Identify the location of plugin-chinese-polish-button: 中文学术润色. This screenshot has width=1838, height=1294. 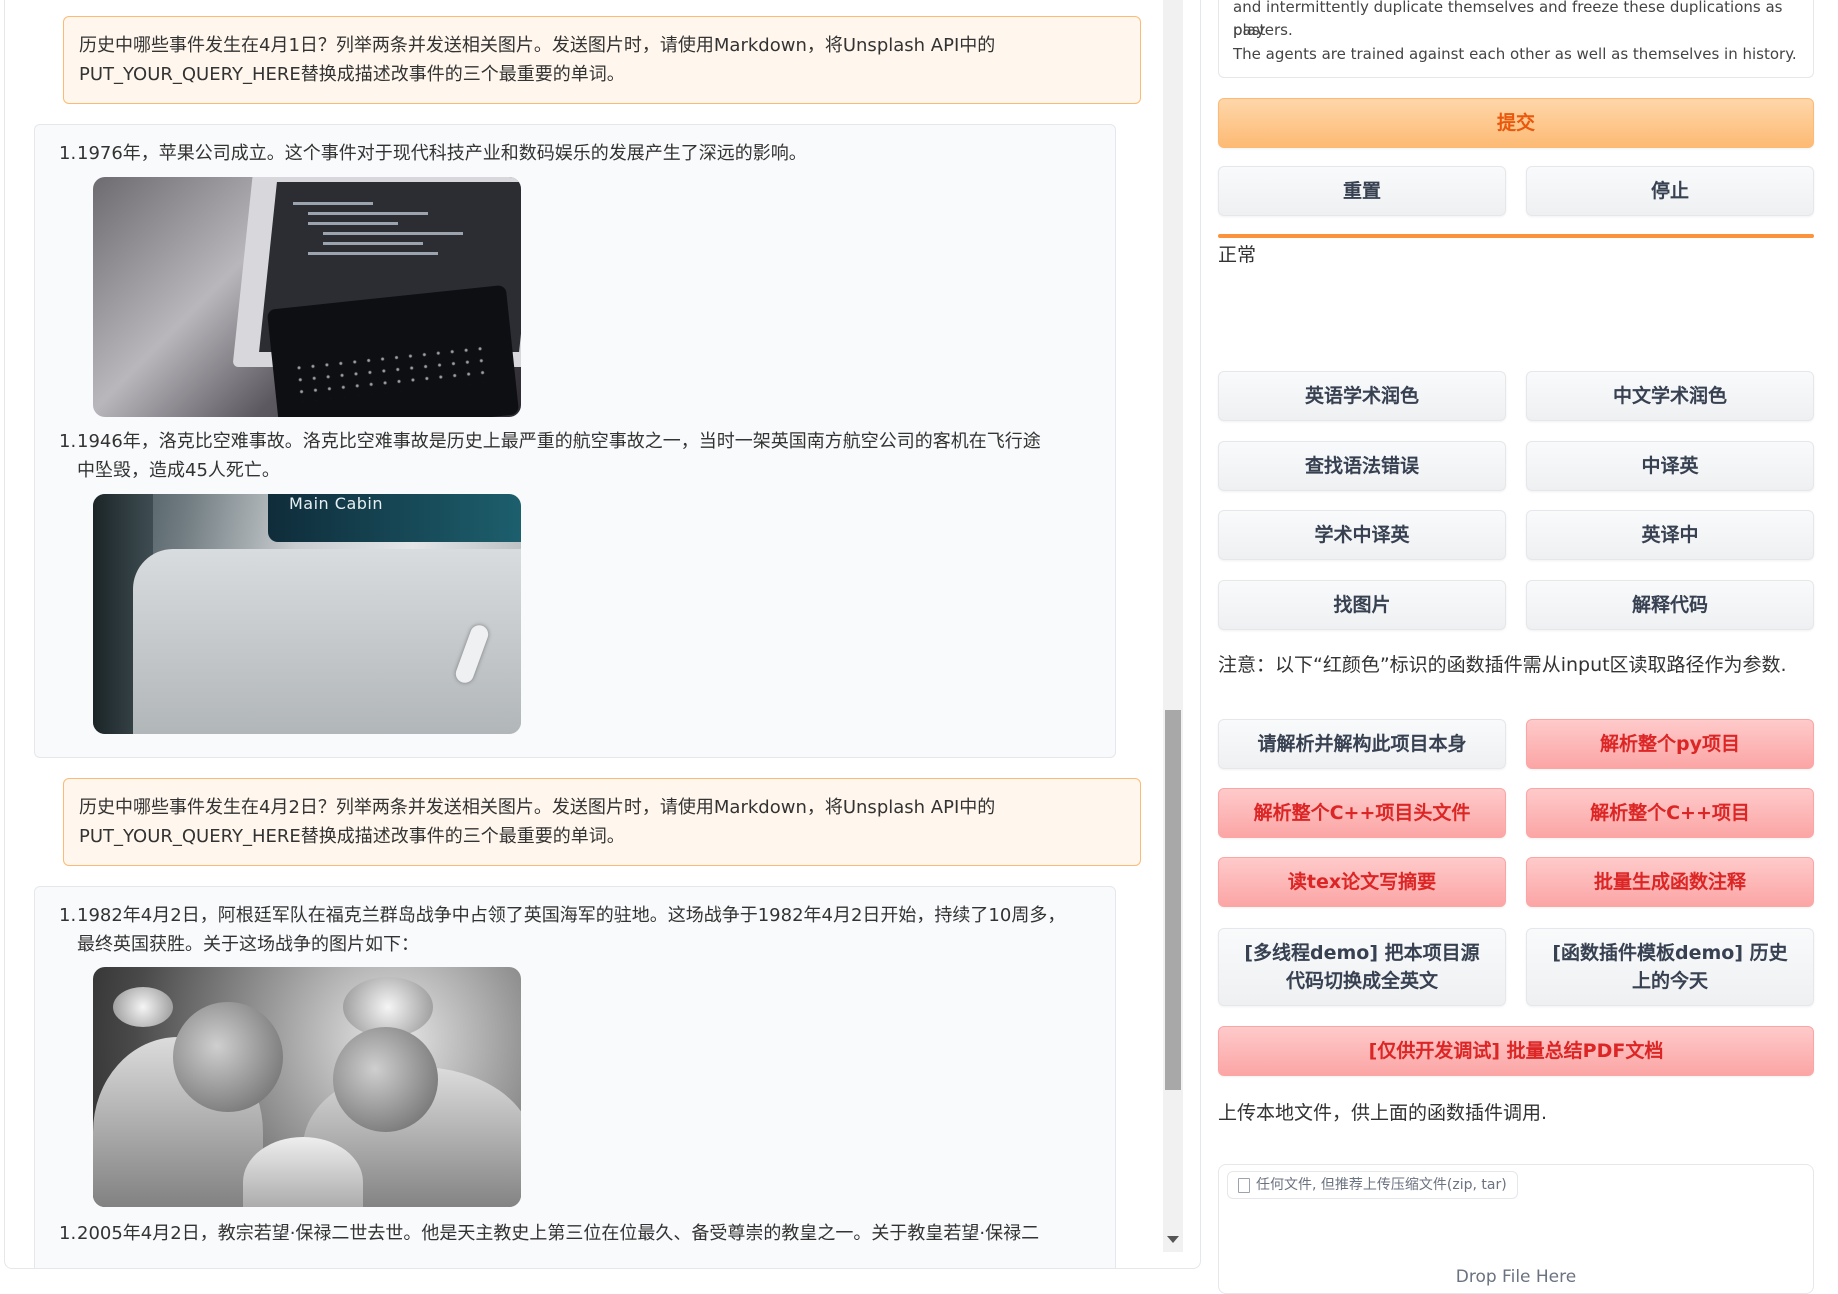
(1670, 396).